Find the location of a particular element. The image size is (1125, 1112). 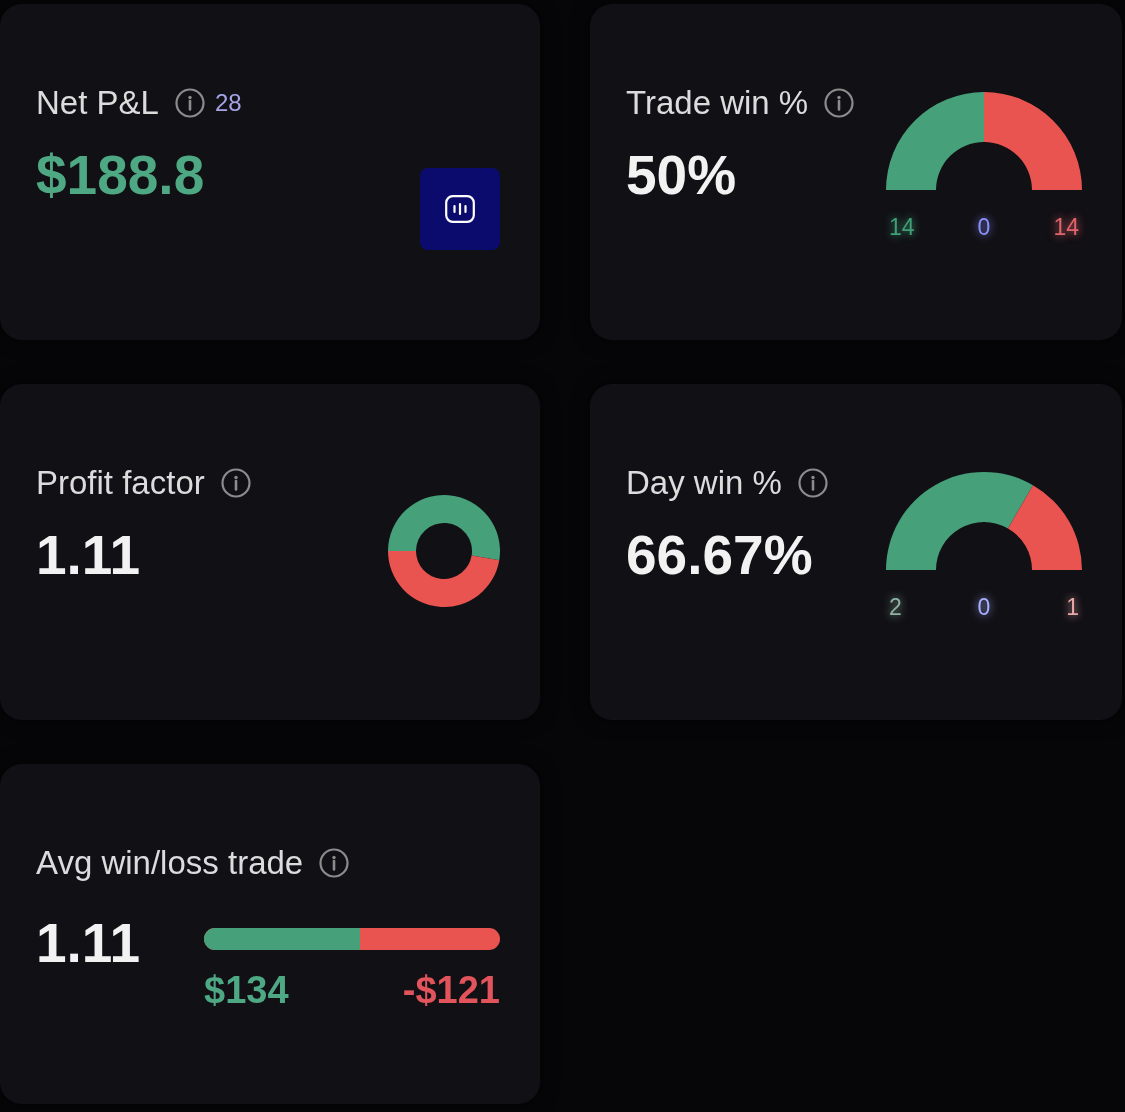

loss-count: 1 is located at coordinates (1072, 607).